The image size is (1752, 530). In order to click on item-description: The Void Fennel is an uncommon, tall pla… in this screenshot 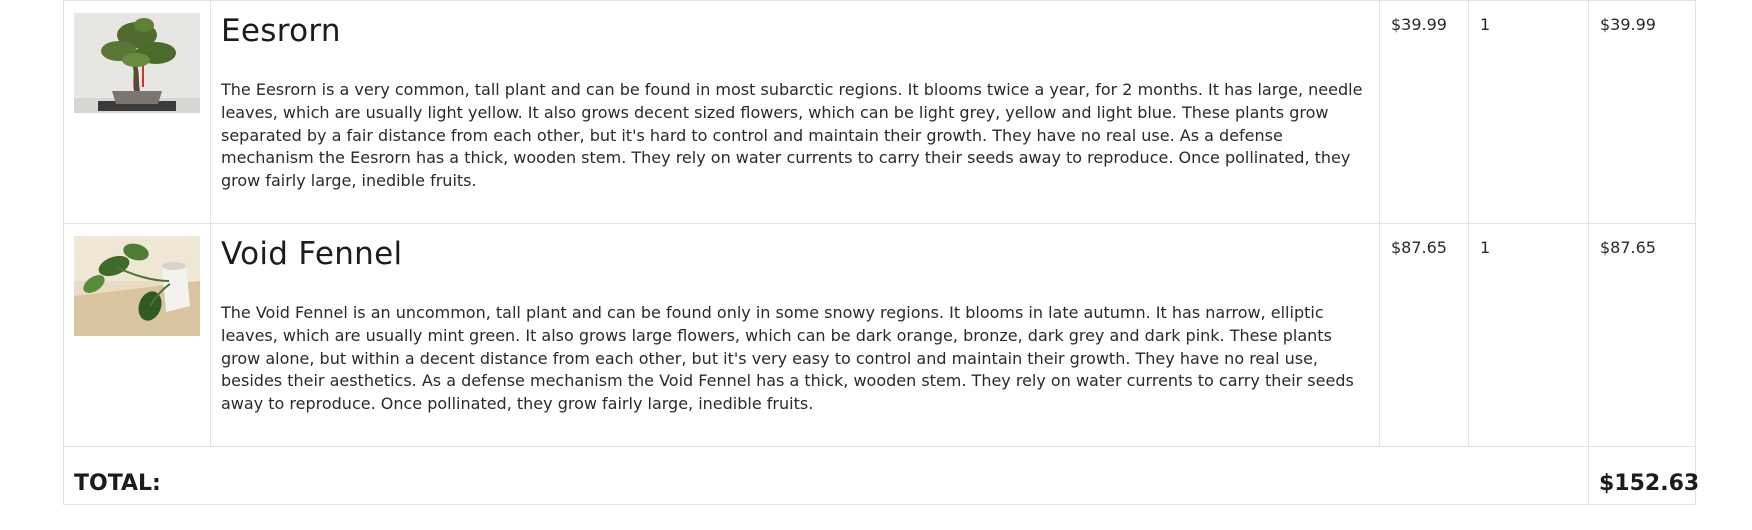, I will do `click(787, 358)`.